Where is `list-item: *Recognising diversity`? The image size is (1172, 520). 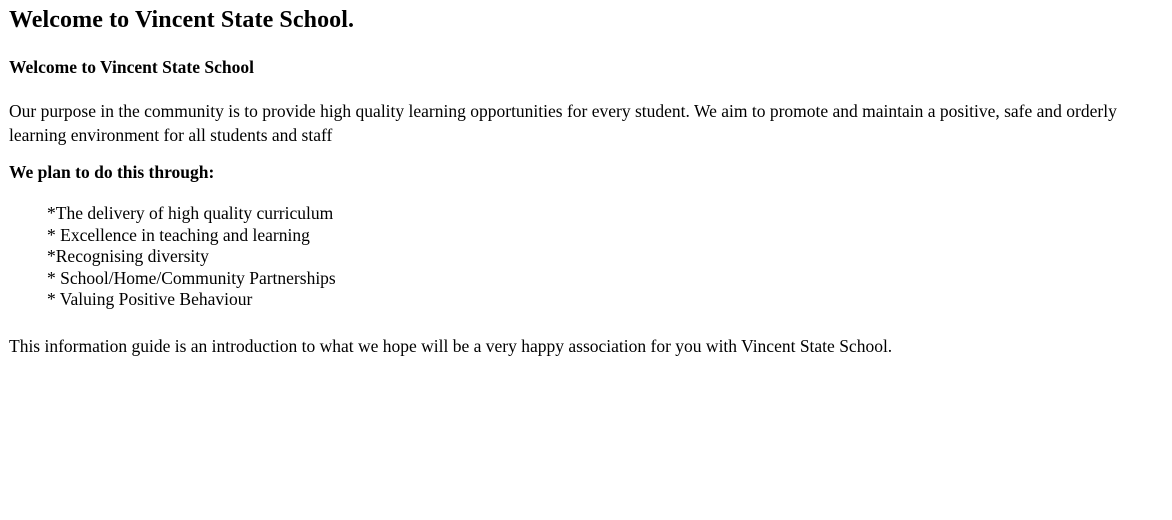
list-item: *Recognising diversity is located at coordinates (128, 256).